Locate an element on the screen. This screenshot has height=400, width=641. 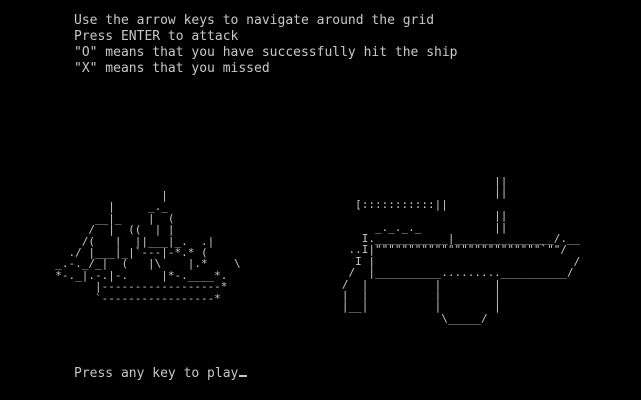
start-prompt-text: Press any key to play is located at coordinates (156, 373).